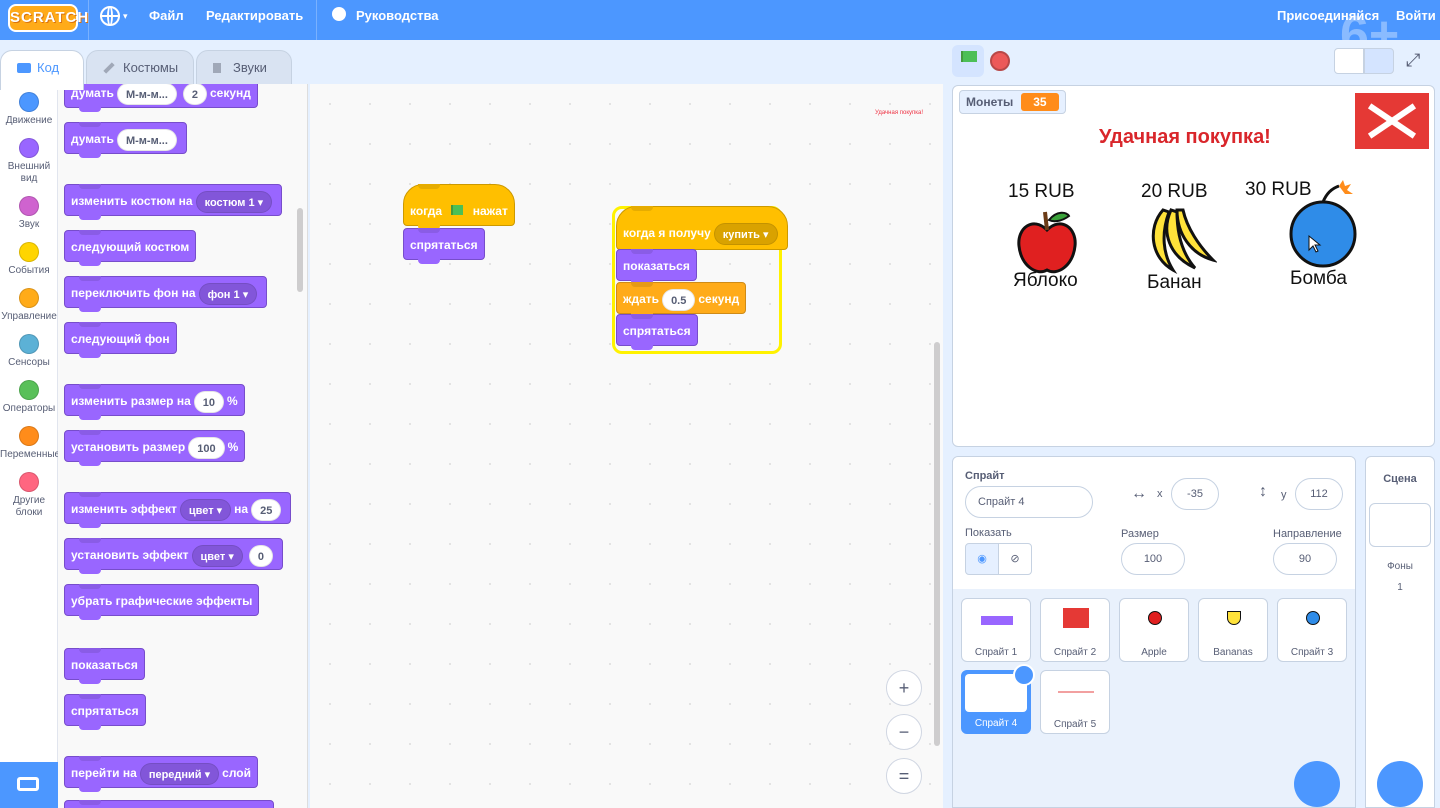 This screenshot has width=1440, height=808. I want to click on category-sound: Звук, so click(29, 213).